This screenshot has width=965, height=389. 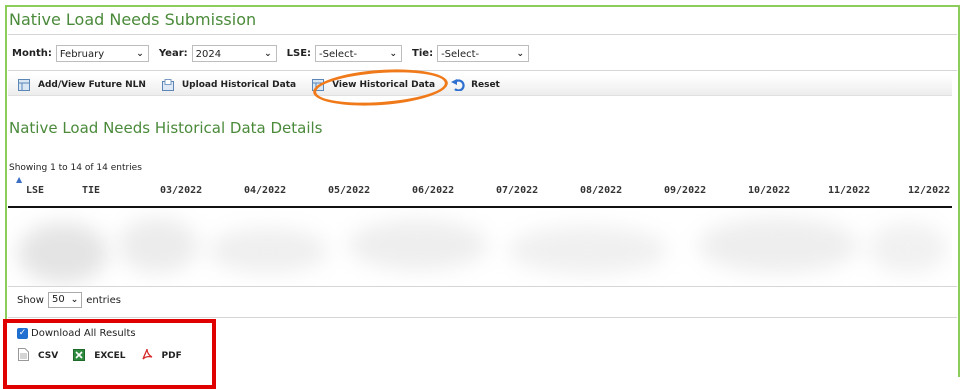 I want to click on reset-button: Reset, so click(x=475, y=85).